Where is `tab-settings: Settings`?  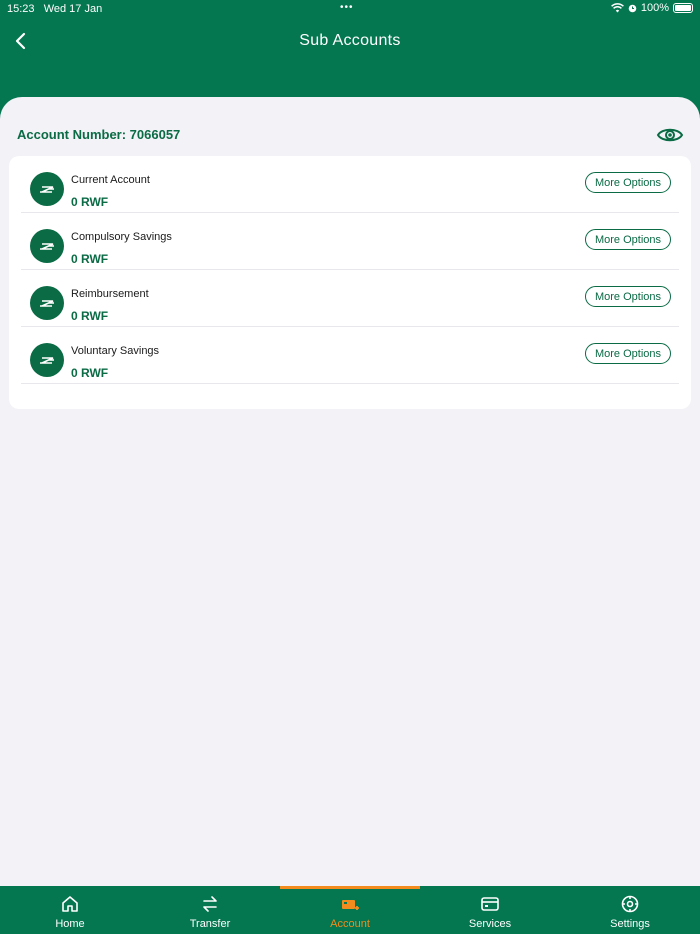 tab-settings: Settings is located at coordinates (630, 910).